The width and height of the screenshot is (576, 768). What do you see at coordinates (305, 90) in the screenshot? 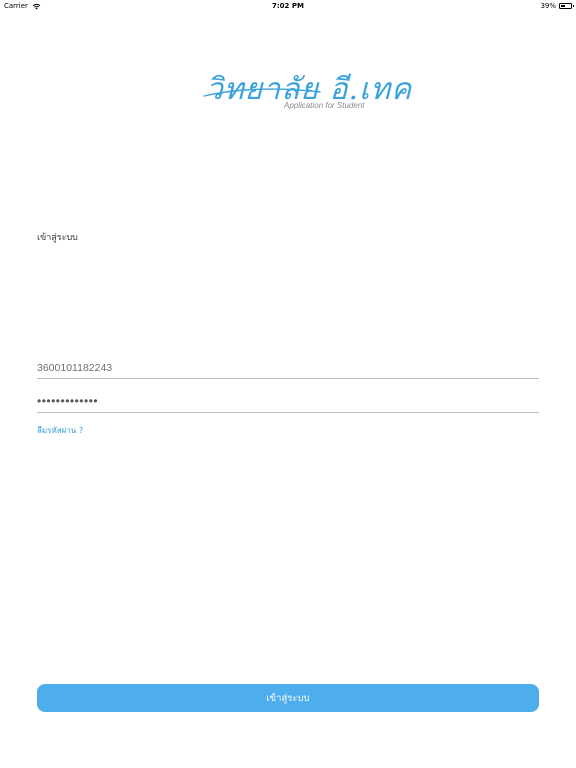
I see `app-logo: วิทยาลัย อี.เทค Application for Student` at bounding box center [305, 90].